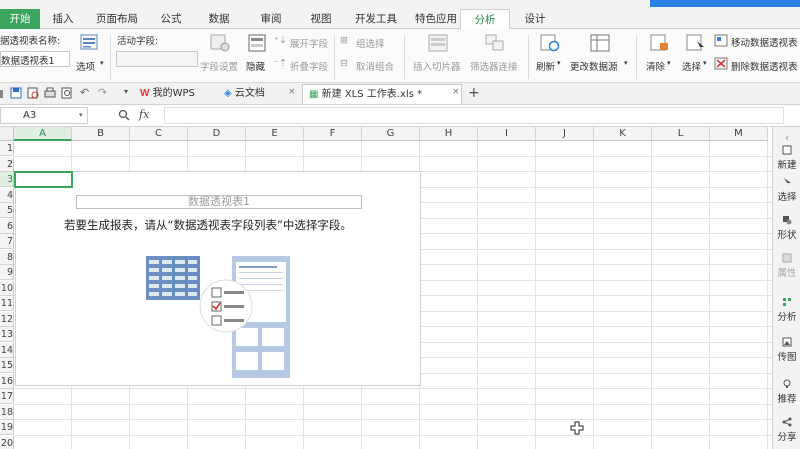  I want to click on row-header-10: 10, so click(7, 288).